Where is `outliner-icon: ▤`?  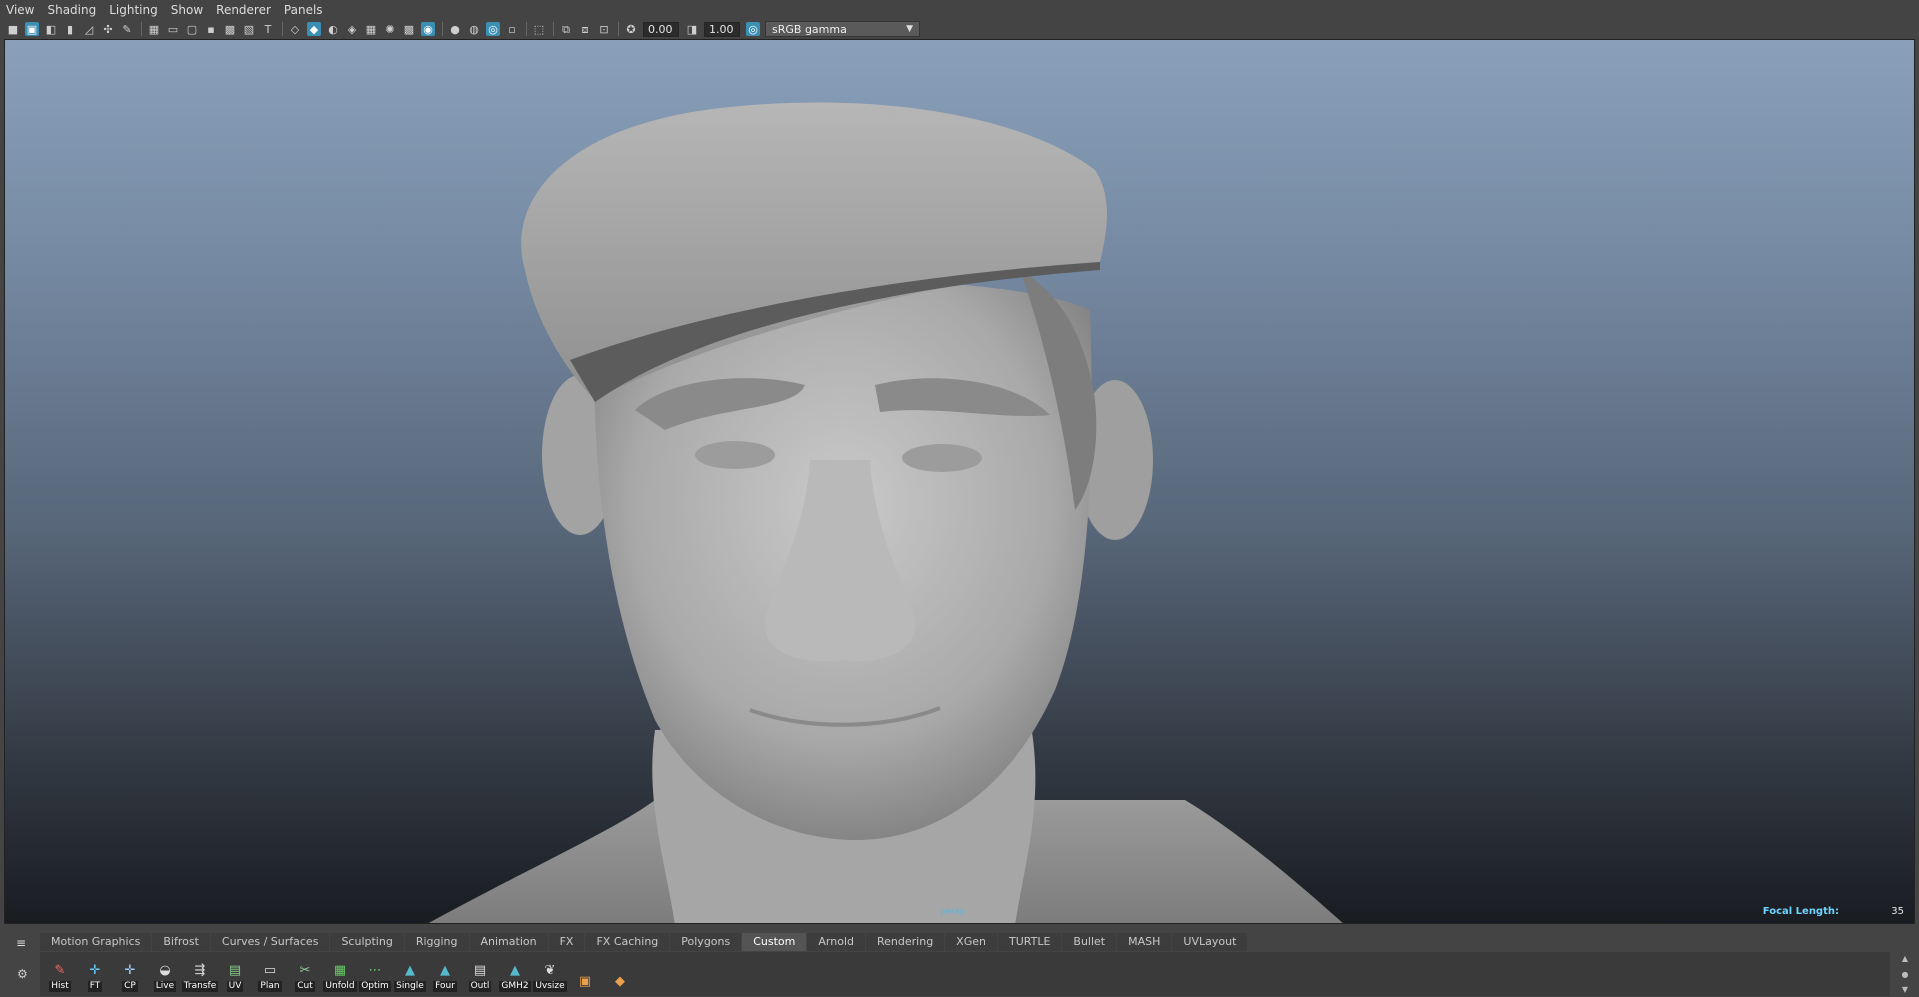
outliner-icon: ▤ is located at coordinates (480, 970).